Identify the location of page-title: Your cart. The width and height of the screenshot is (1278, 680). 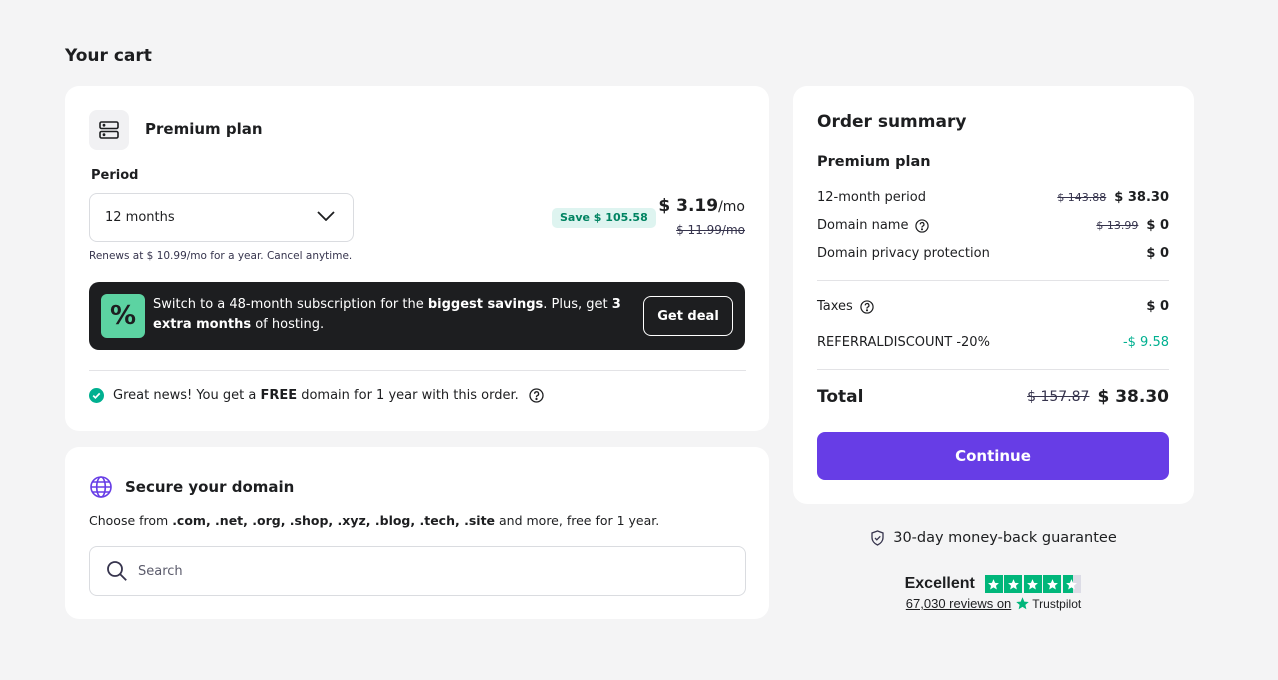
(108, 56).